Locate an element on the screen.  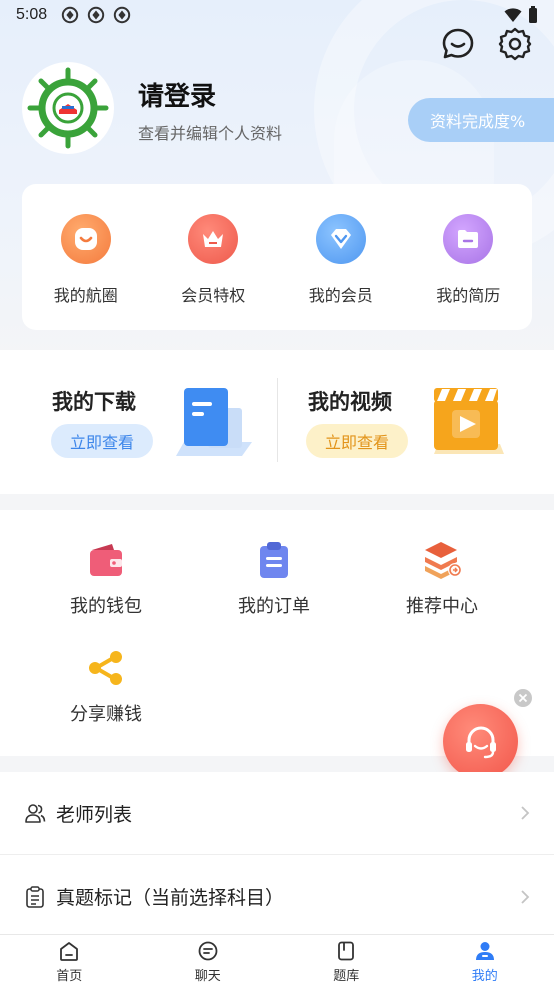
status-time: 5:08 is located at coordinates (32, 14).